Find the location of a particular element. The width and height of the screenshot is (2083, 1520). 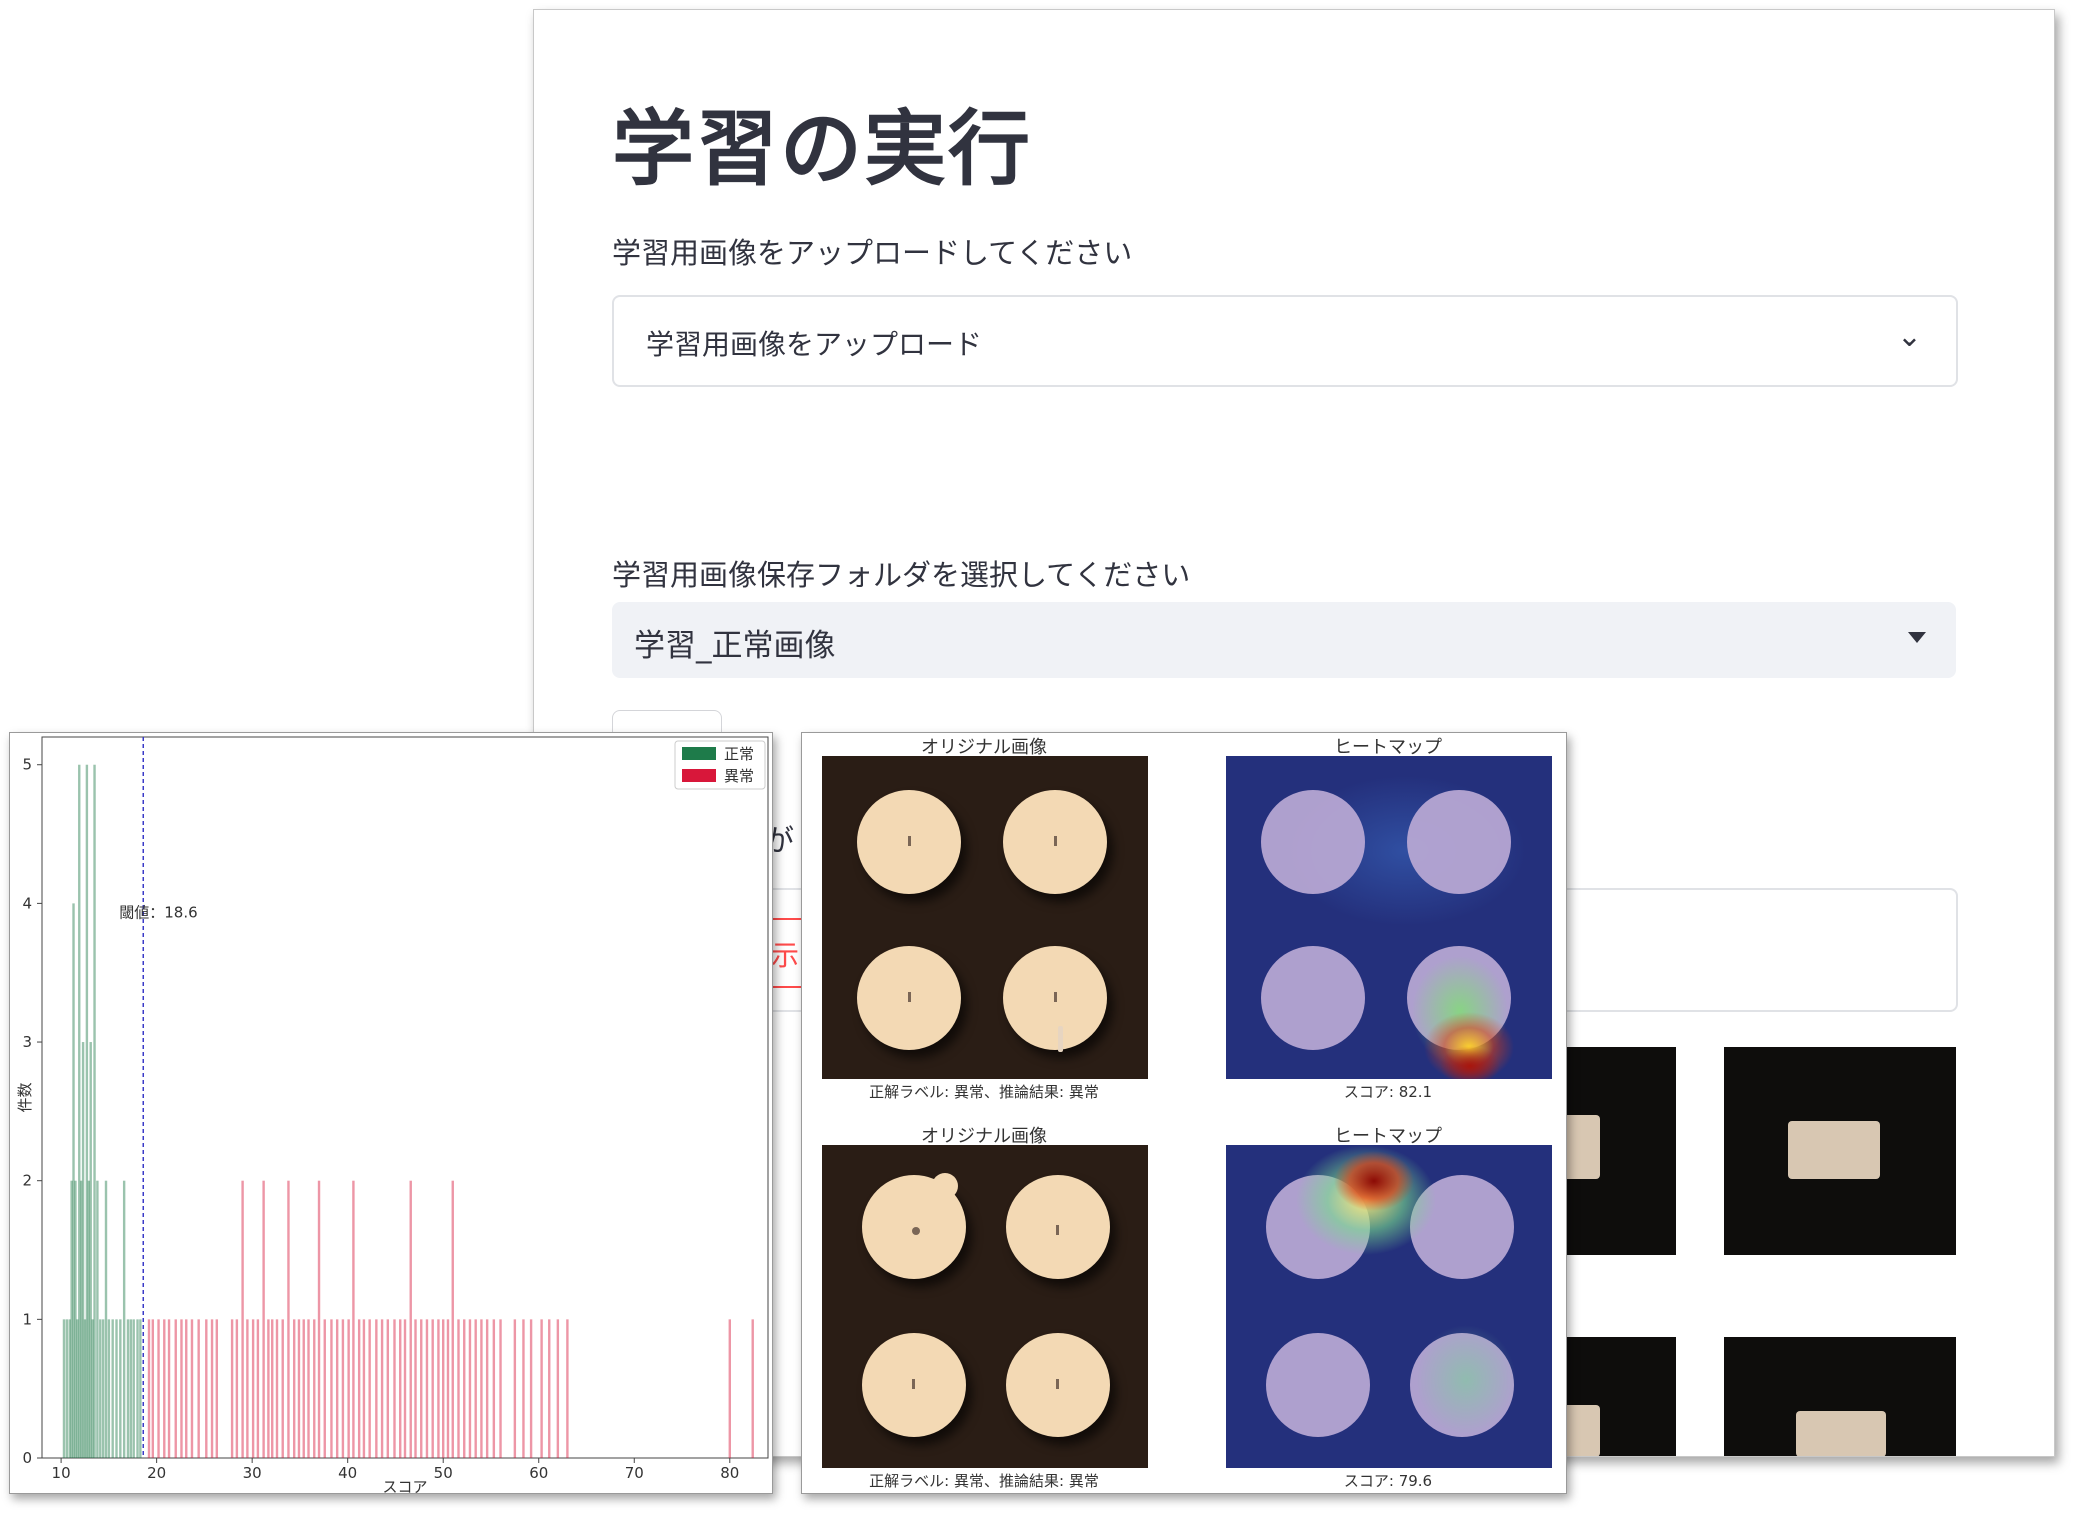

x-tick-label: 80 is located at coordinates (729, 1473).